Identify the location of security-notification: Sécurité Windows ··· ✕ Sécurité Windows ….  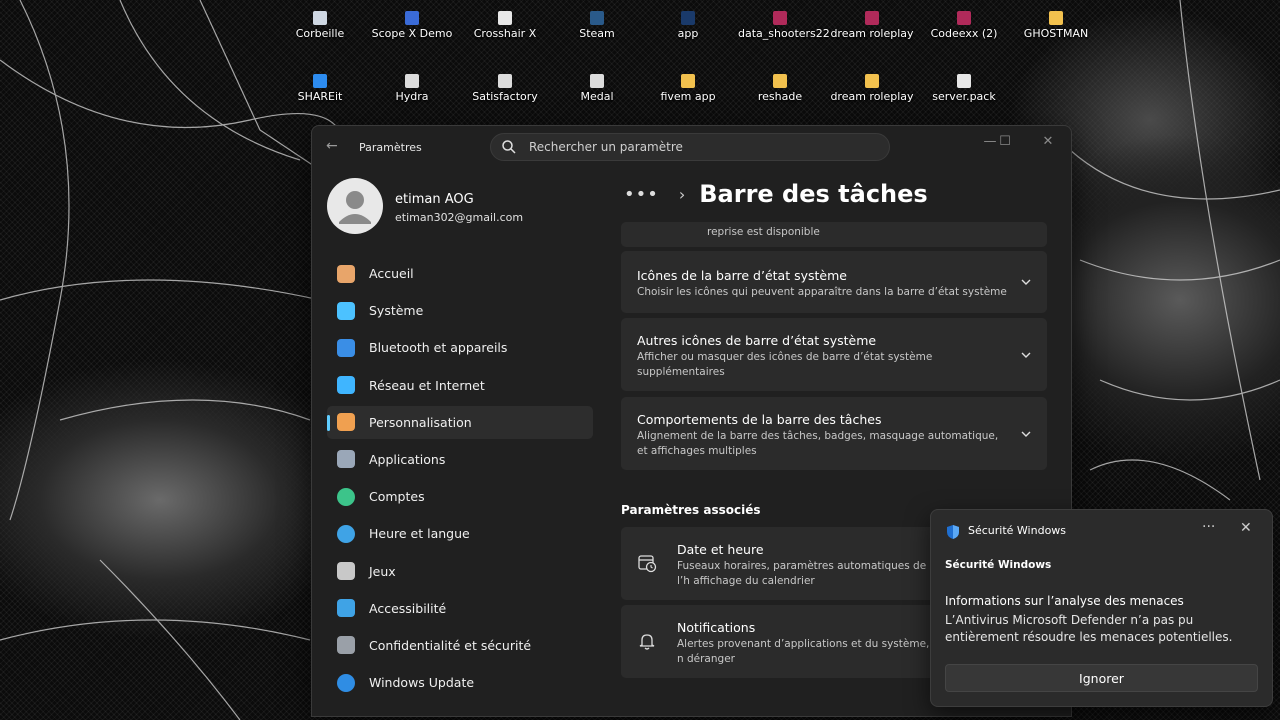
(1101, 608).